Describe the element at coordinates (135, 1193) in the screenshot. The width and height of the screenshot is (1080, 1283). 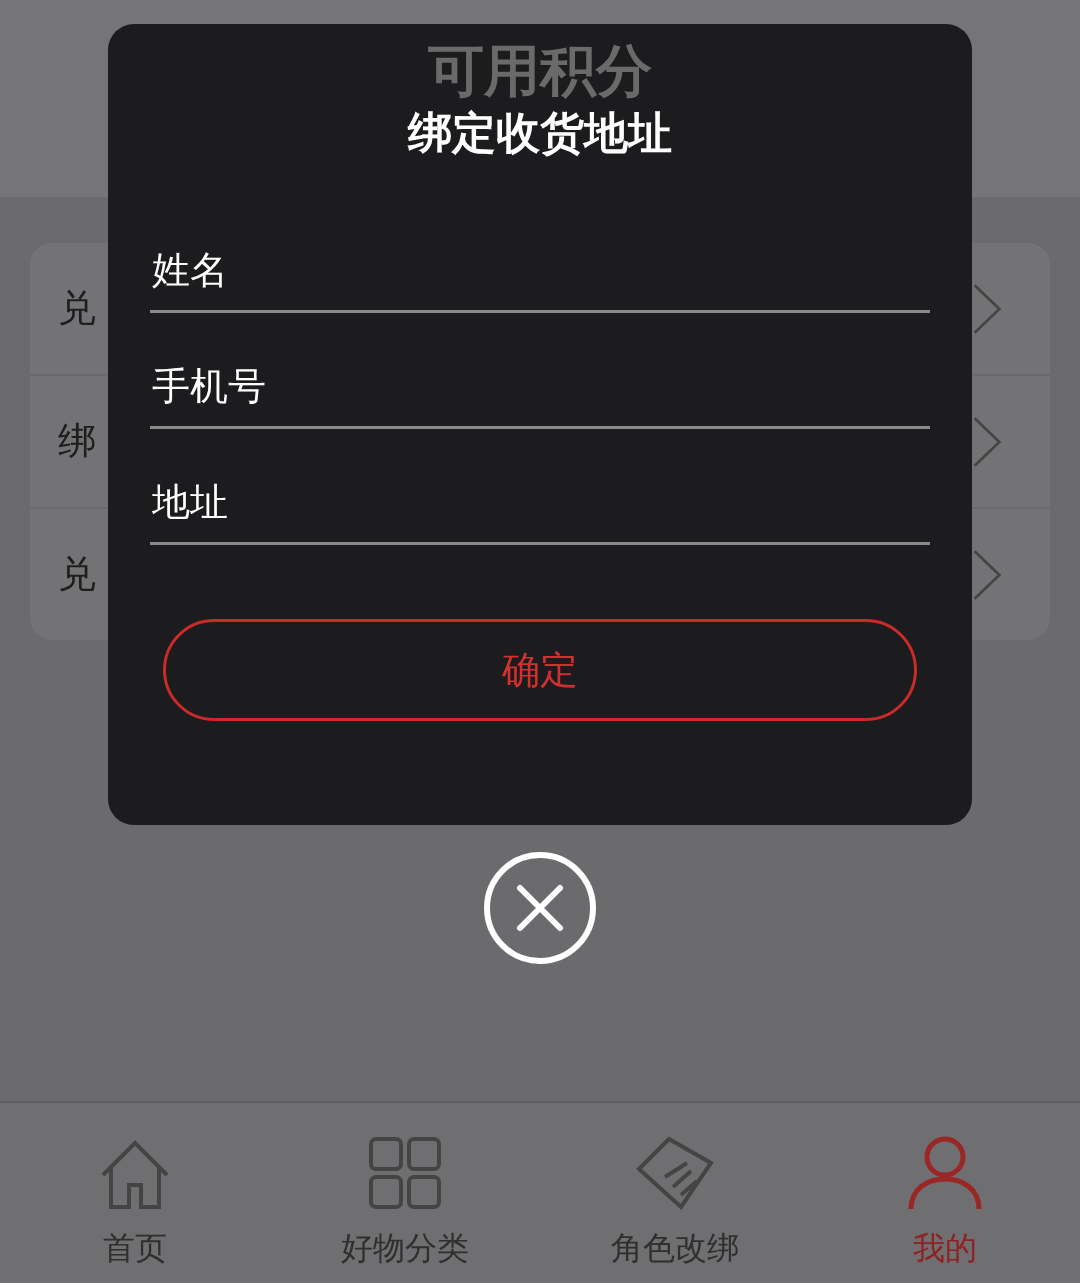
I see `tab: 首页` at that location.